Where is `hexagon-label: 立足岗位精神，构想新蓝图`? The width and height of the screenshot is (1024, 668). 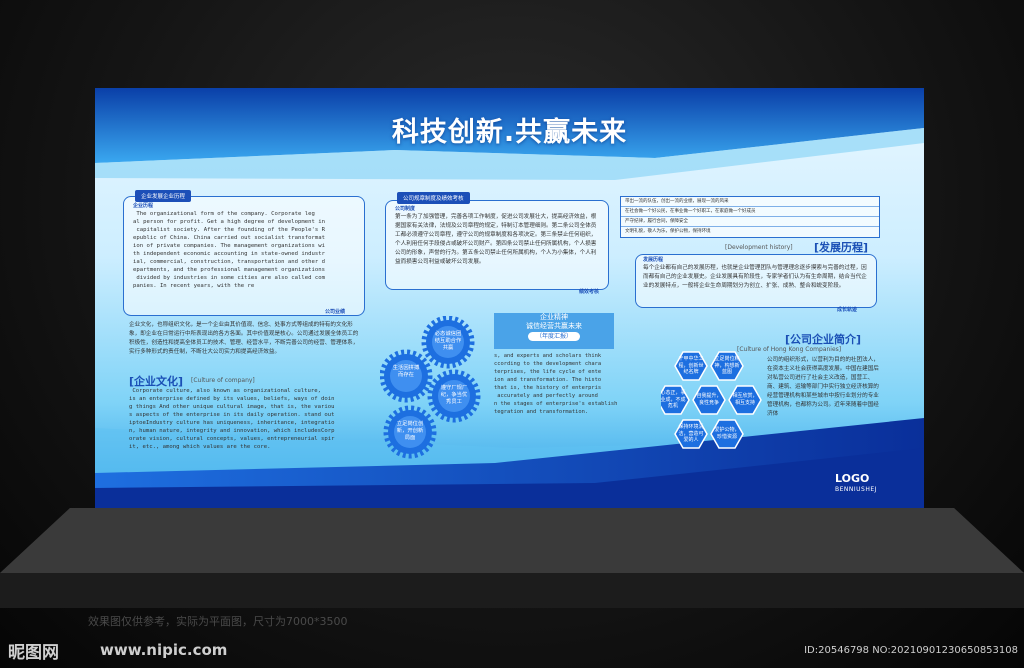
hexagon-label: 立足岗位精神，构想新蓝图 is located at coordinates (727, 365).